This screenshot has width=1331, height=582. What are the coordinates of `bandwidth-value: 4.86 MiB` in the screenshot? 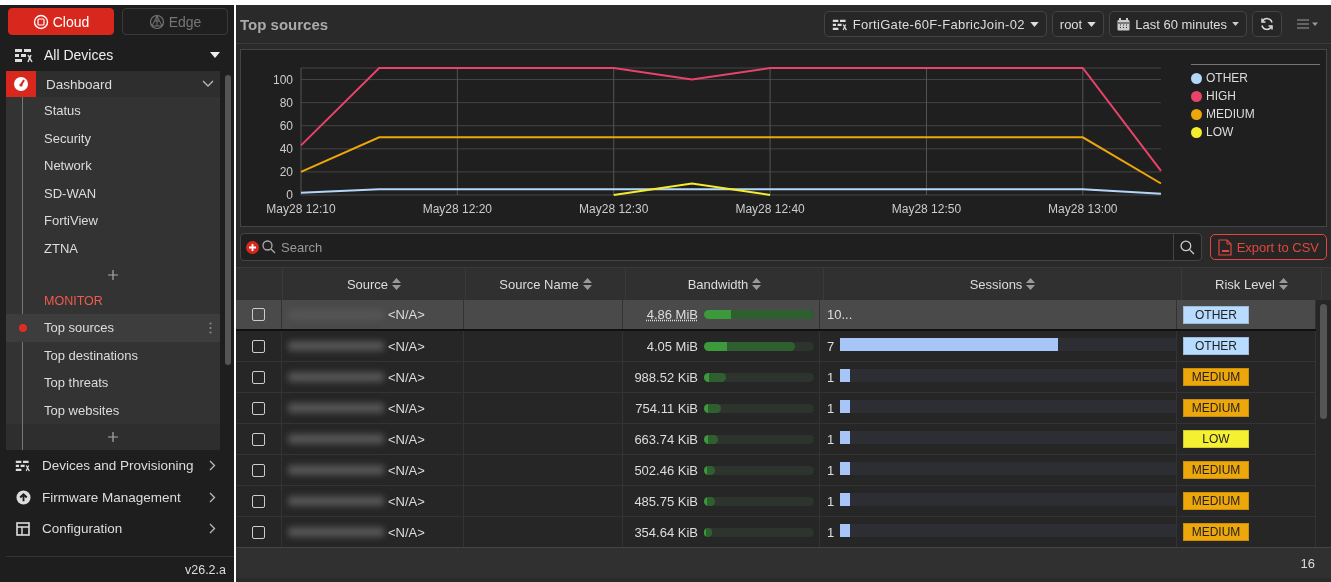 It's located at (671, 314).